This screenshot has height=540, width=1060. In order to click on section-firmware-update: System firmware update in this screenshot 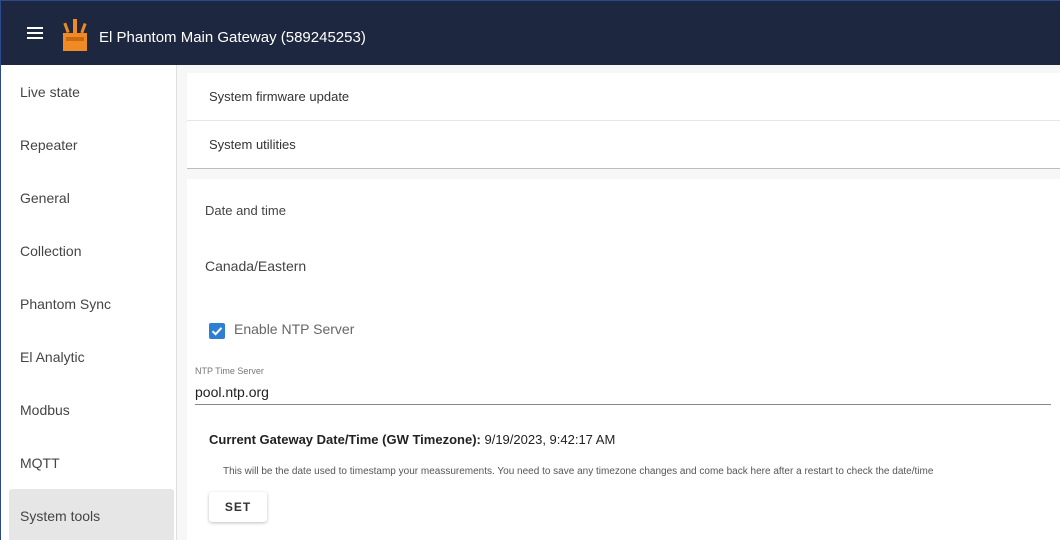, I will do `click(623, 97)`.